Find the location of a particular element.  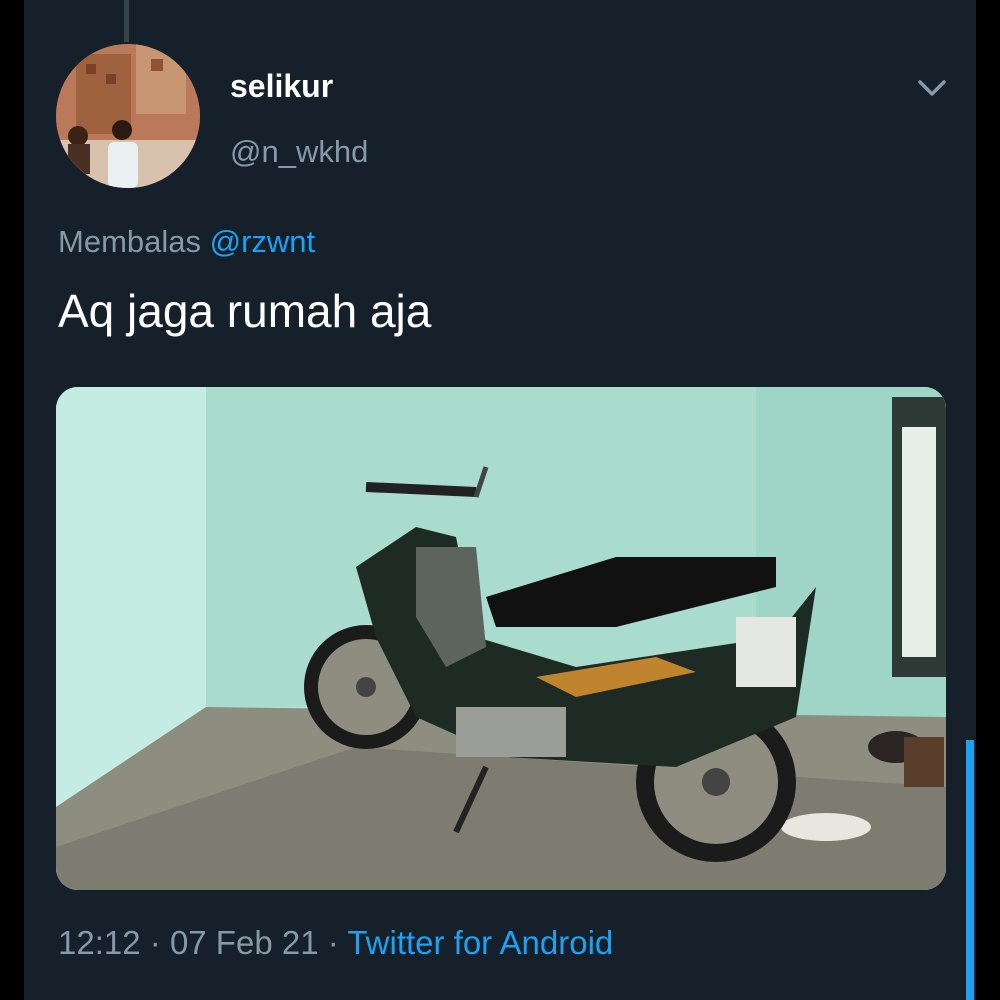

tweet-date: 07 Feb 21 is located at coordinates (244, 942).